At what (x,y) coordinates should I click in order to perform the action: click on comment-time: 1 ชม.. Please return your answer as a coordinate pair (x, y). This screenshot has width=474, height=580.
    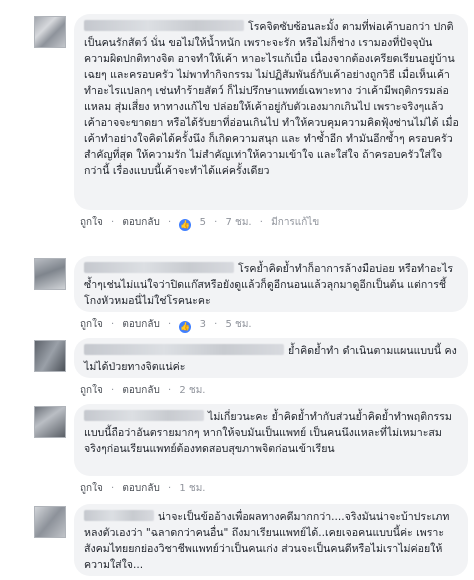
    Looking at the image, I should click on (192, 488).